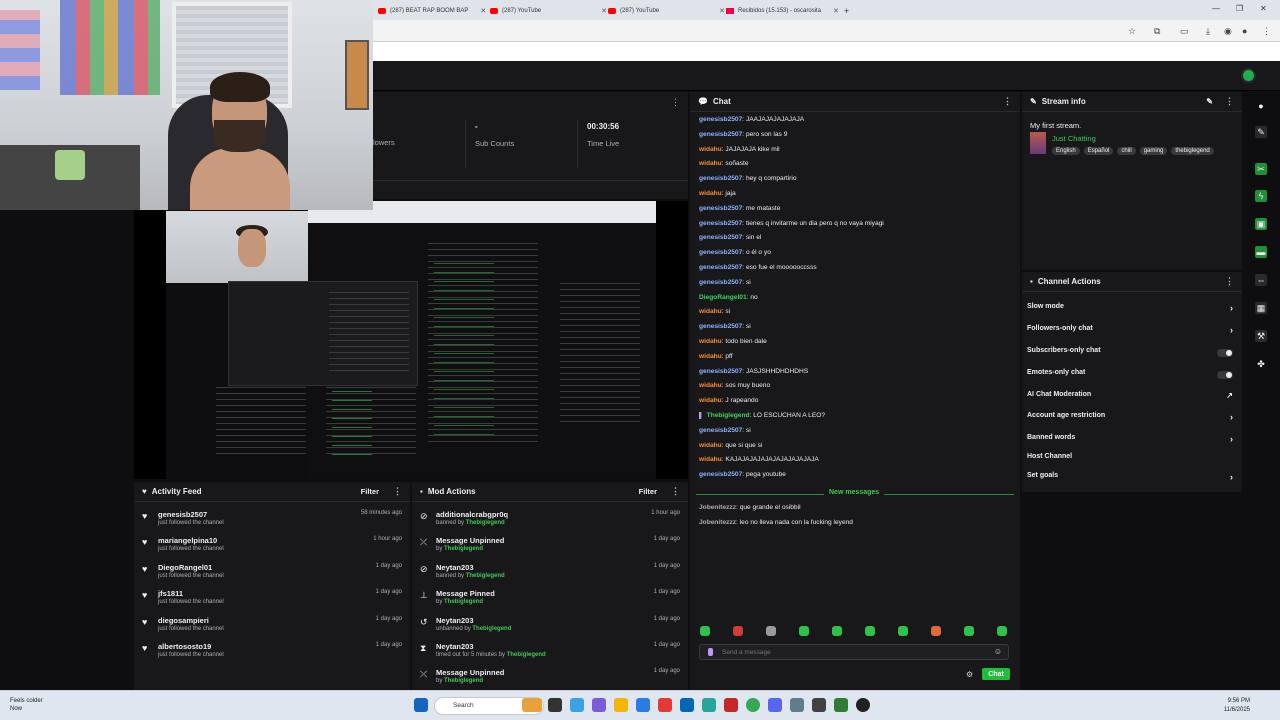 The image size is (1280, 720). Describe the element at coordinates (26, 705) in the screenshot. I see `weather-widget: Feels colder Now` at that location.